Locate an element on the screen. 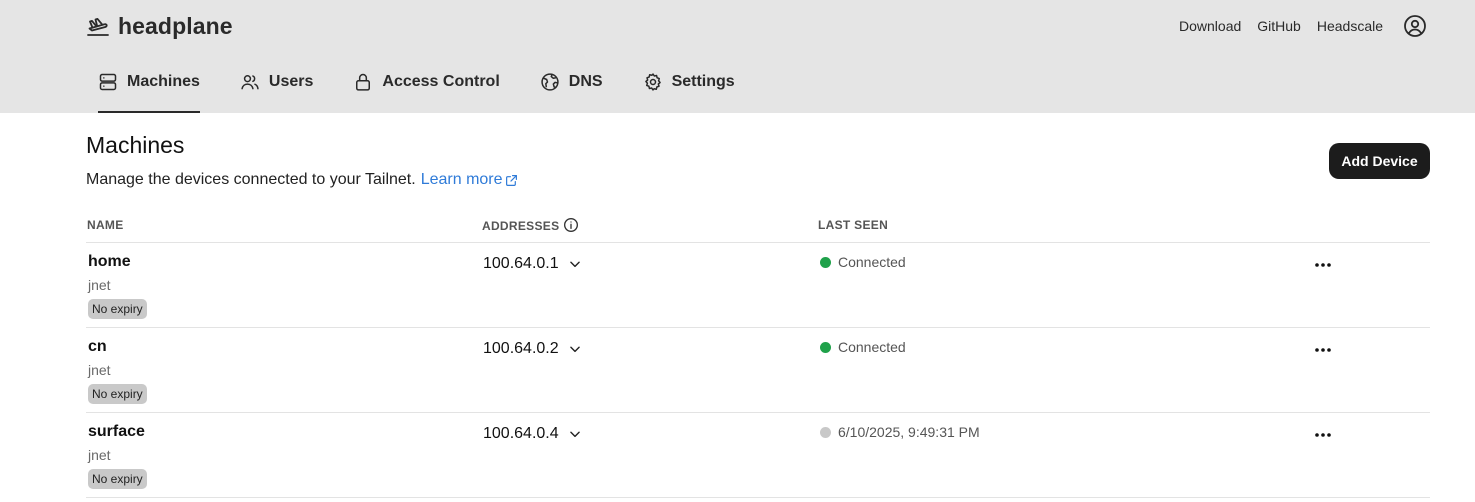 The height and width of the screenshot is (502, 1475). address-dropdown: 100.64.0.4 is located at coordinates (532, 434).